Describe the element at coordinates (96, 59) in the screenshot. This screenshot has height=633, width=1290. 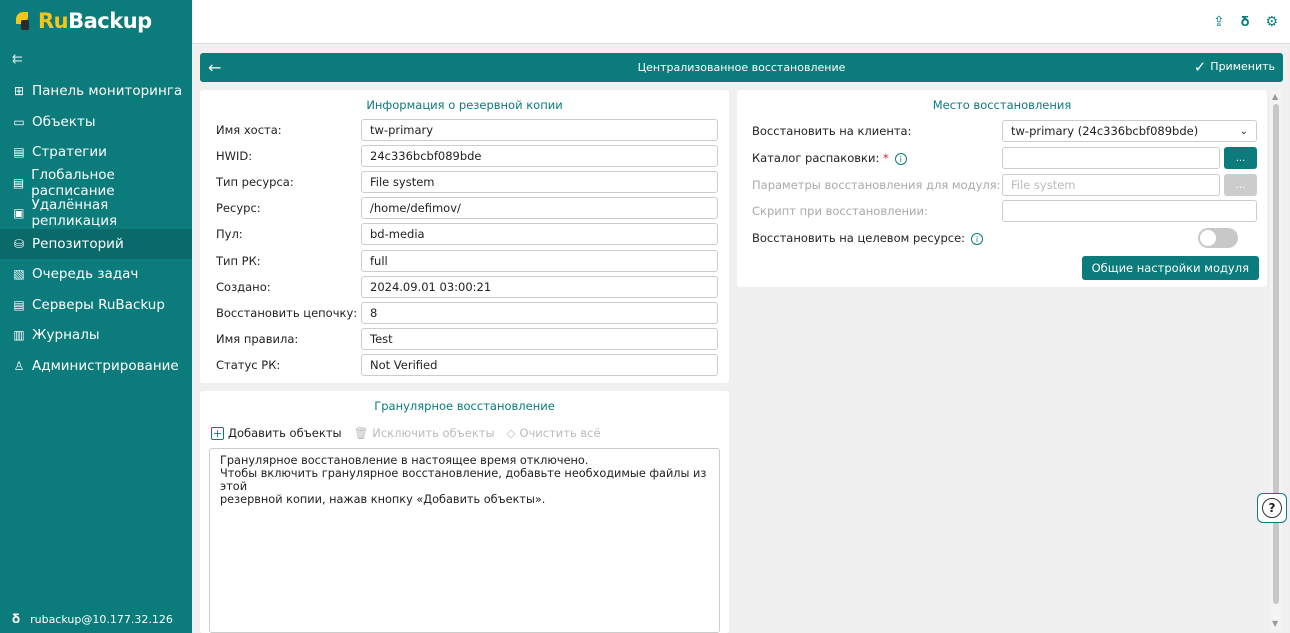
I see `collapse-sidebar-icon: ⇇` at that location.